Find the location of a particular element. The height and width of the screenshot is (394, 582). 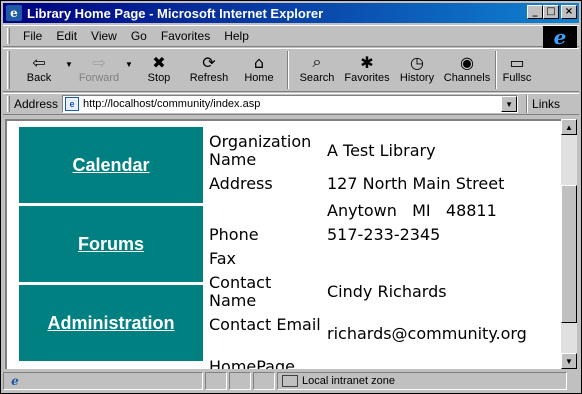

nav-calendar-cell: Calendar is located at coordinates (111, 166).